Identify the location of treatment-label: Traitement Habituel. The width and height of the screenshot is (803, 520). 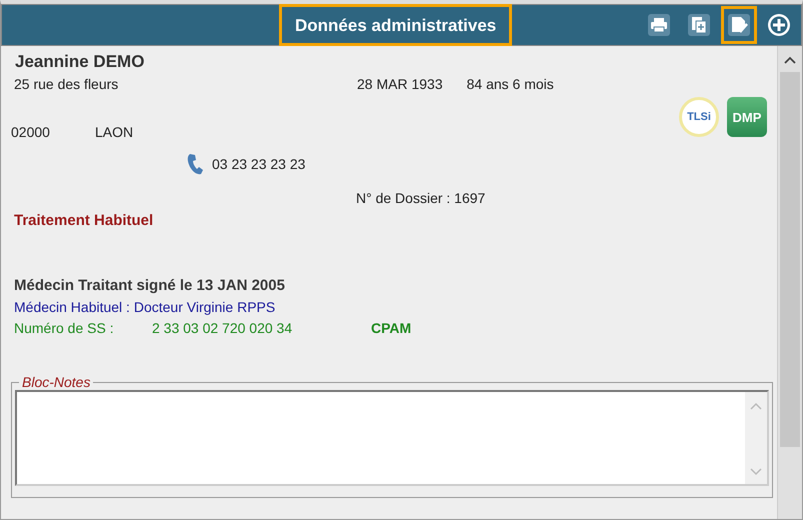
(84, 220).